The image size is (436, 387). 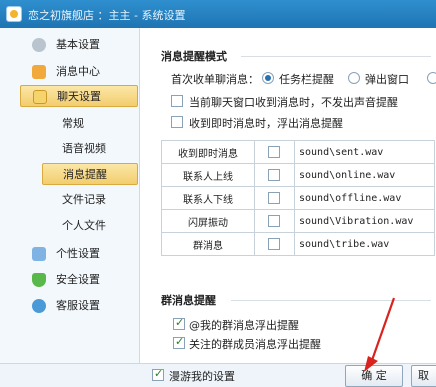 What do you see at coordinates (188, 300) in the screenshot?
I see `section-title-group-alert: 群消息提醒` at bounding box center [188, 300].